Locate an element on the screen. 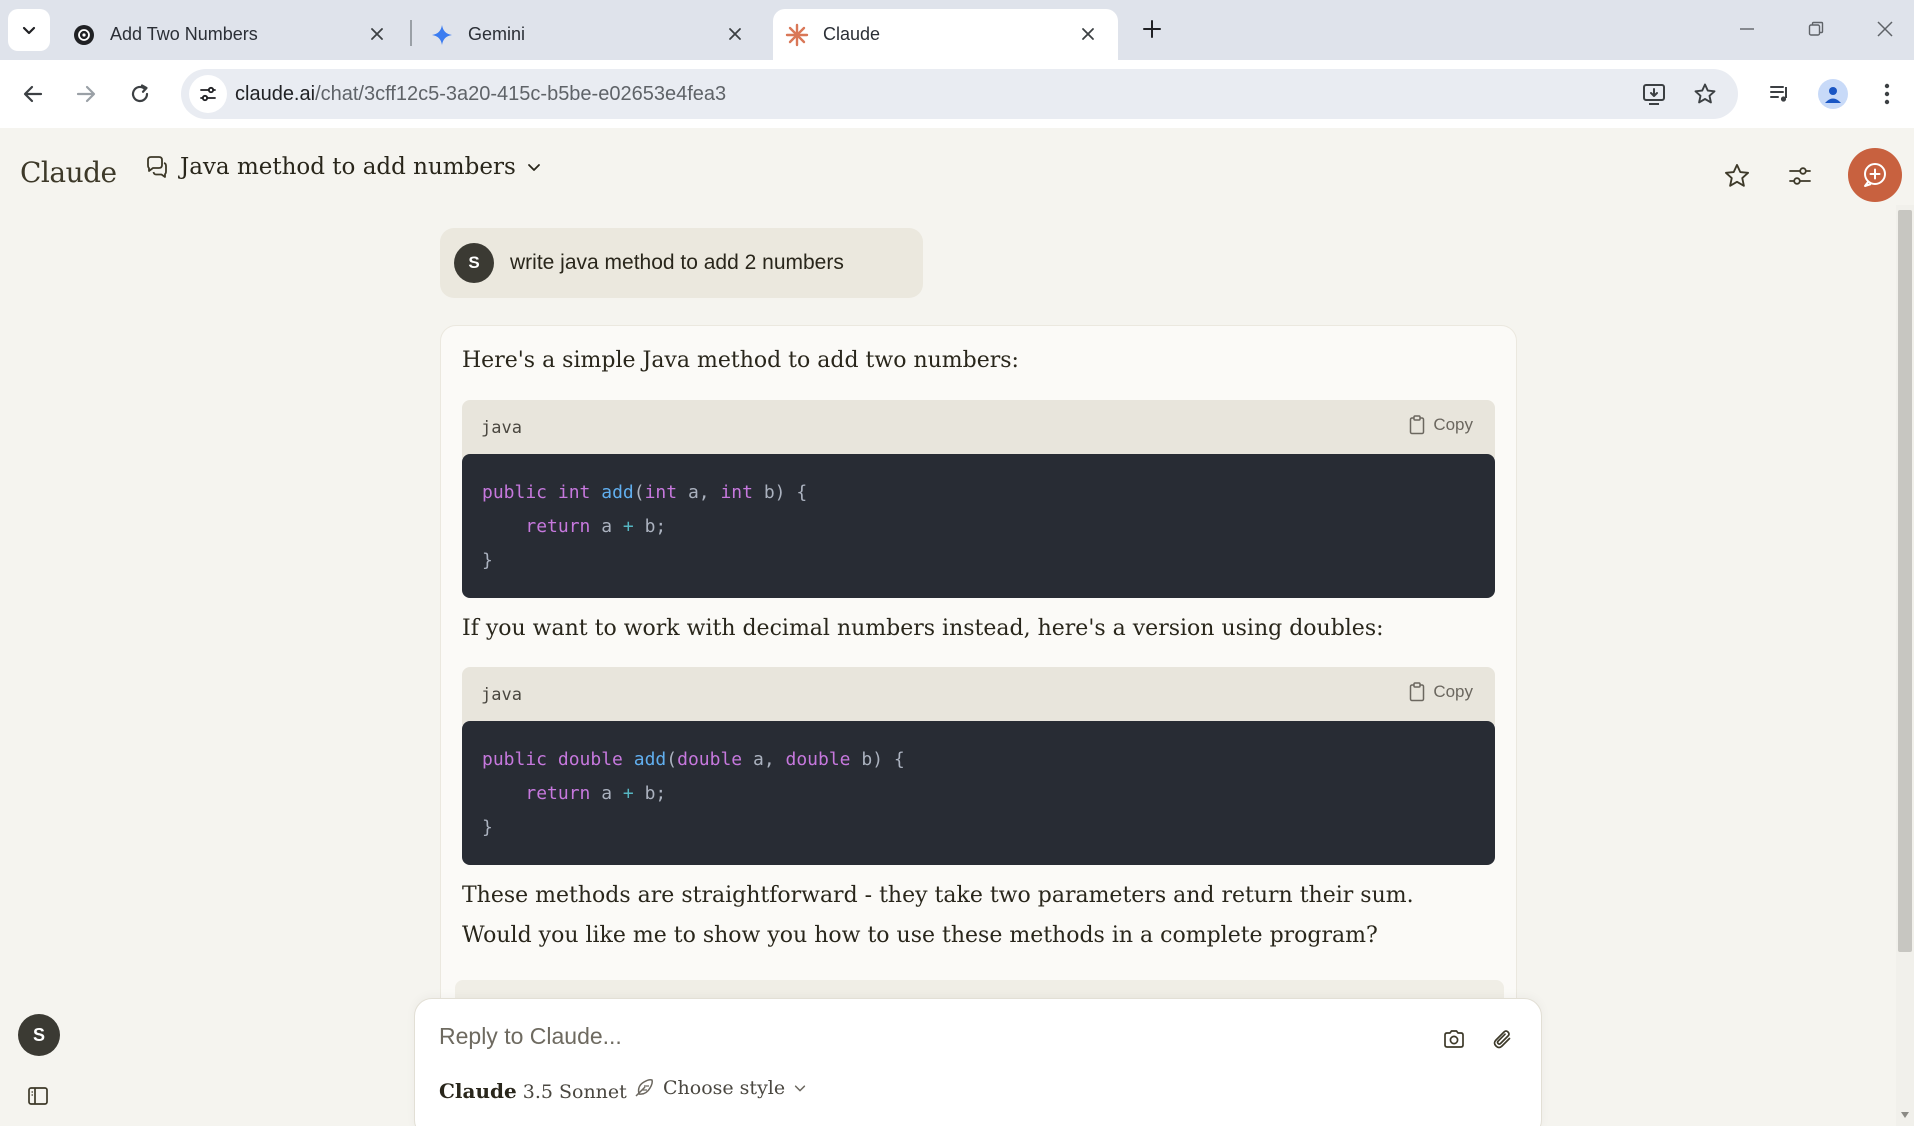 The image size is (1914, 1126). bookmark-button is located at coordinates (1705, 94).